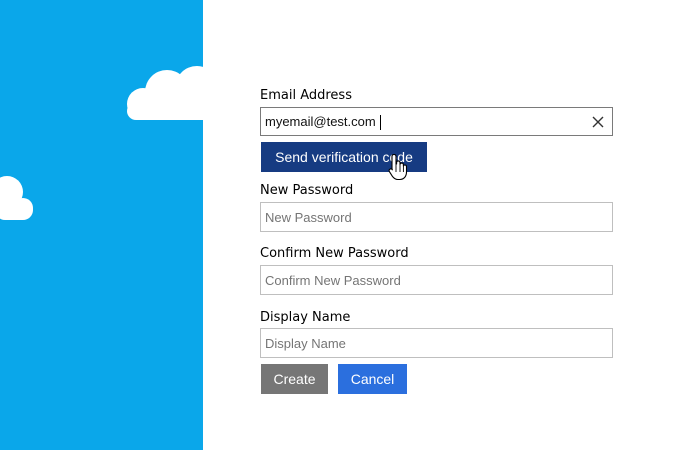 The width and height of the screenshot is (679, 450). I want to click on display-name-field, so click(436, 343).